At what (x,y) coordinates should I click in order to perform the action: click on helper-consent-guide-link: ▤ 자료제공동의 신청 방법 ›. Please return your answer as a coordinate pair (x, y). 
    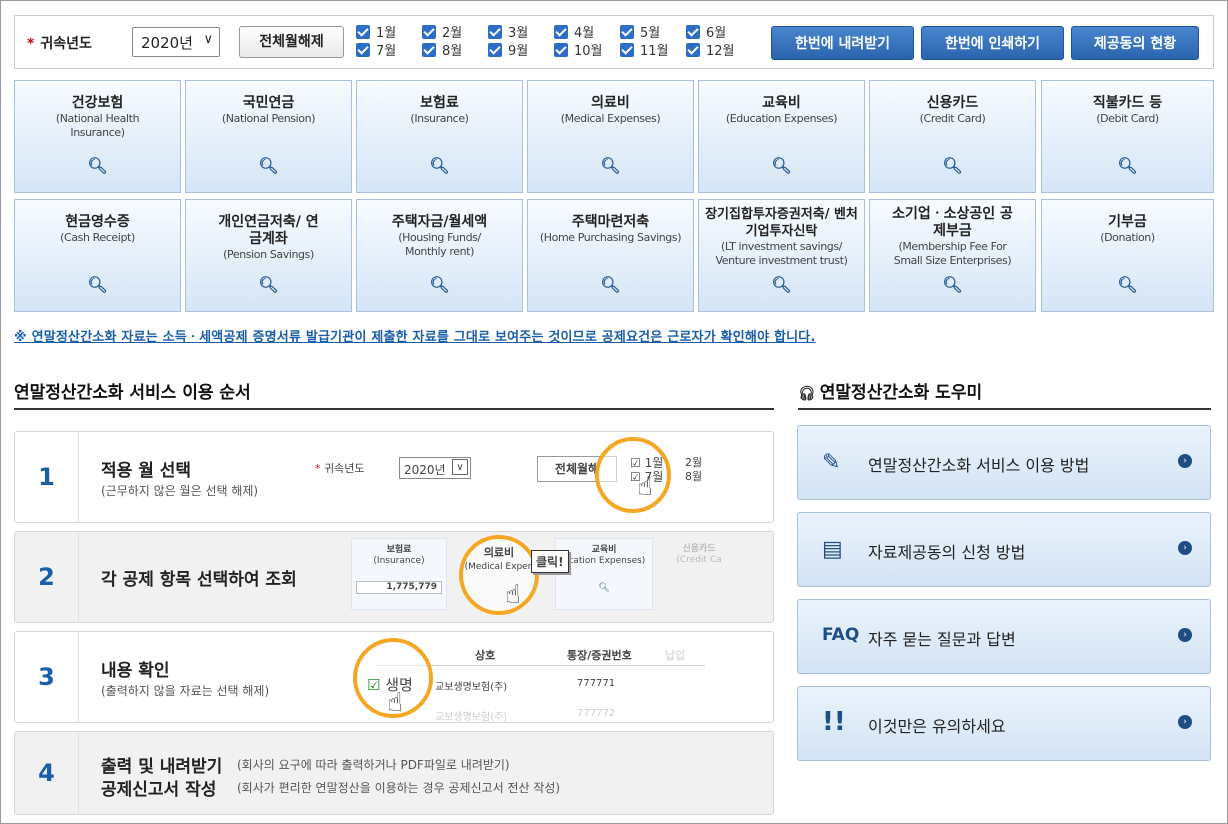
    Looking at the image, I should click on (1004, 549).